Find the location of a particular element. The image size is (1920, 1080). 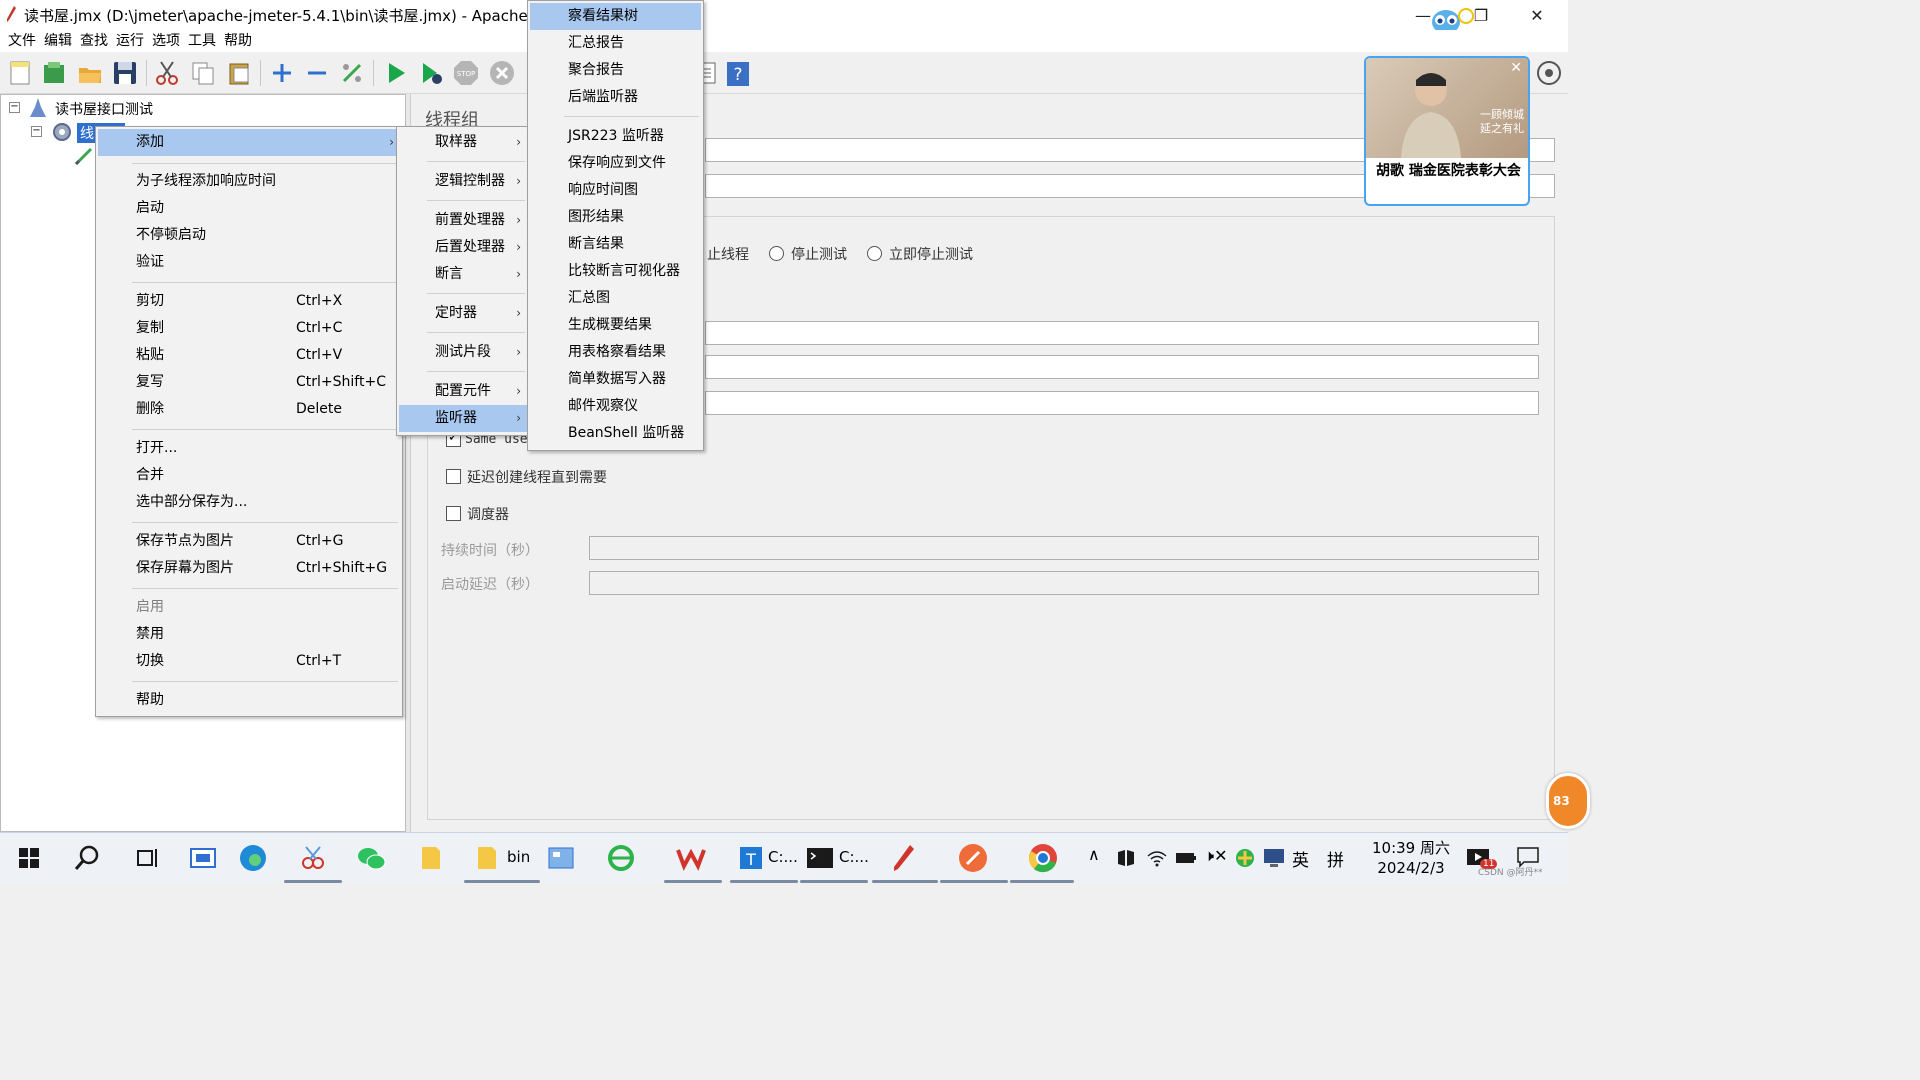

submenu-item-config-element: 配置元件 › is located at coordinates (463, 391).